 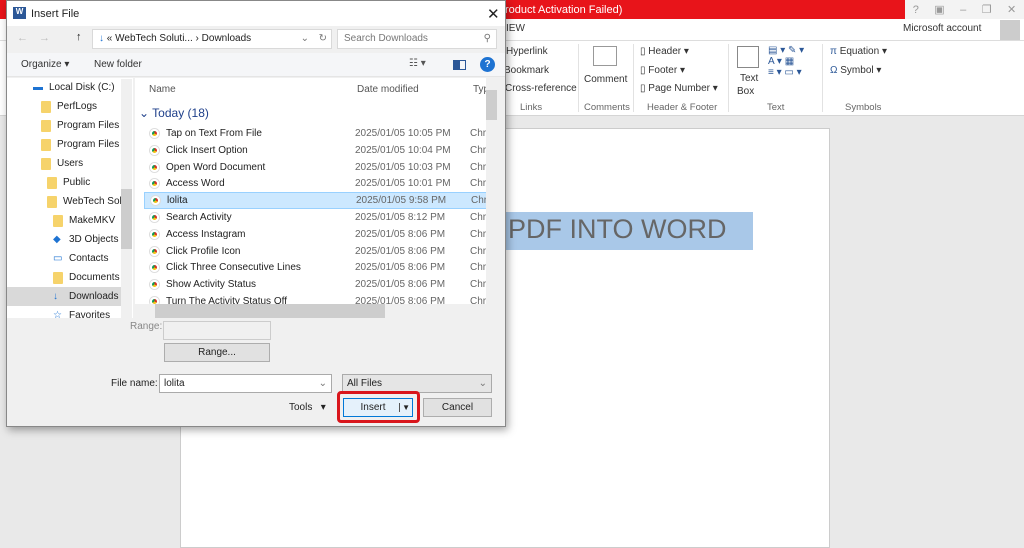 I want to click on column-headers: Name Date modified Type, so click(x=316, y=88).